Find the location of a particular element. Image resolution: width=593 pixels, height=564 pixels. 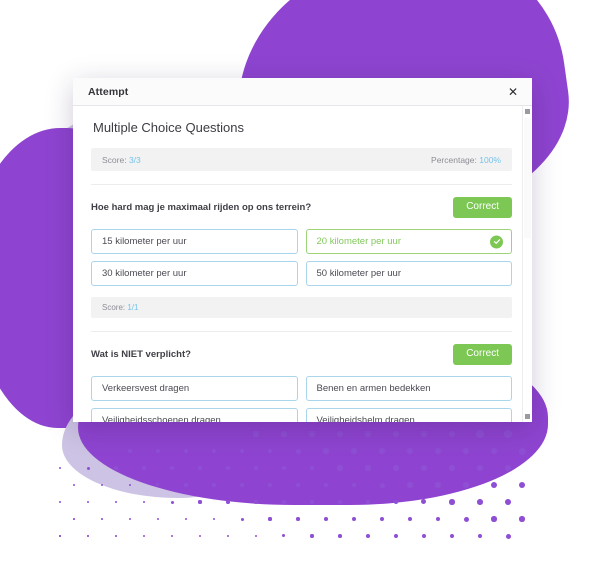

close-icon: ✕ is located at coordinates (513, 92).